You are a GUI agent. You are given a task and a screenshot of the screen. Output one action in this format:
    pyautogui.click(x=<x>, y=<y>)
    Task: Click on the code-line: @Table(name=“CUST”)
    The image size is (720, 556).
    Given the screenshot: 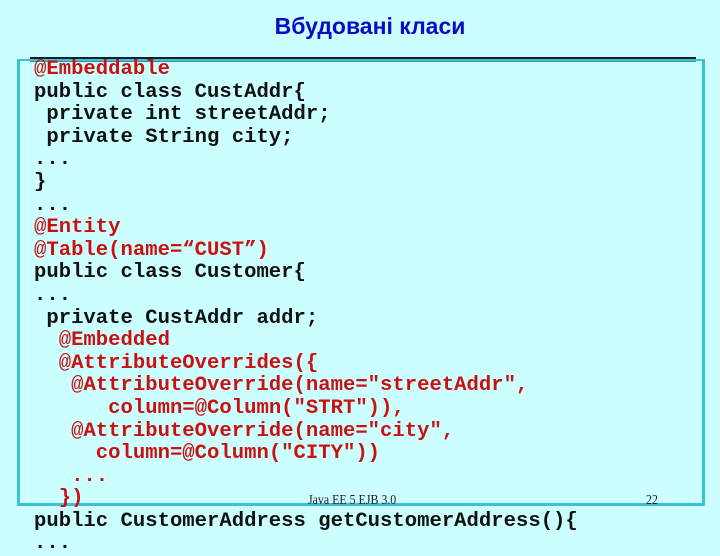 What is the action you would take?
    pyautogui.click(x=306, y=250)
    